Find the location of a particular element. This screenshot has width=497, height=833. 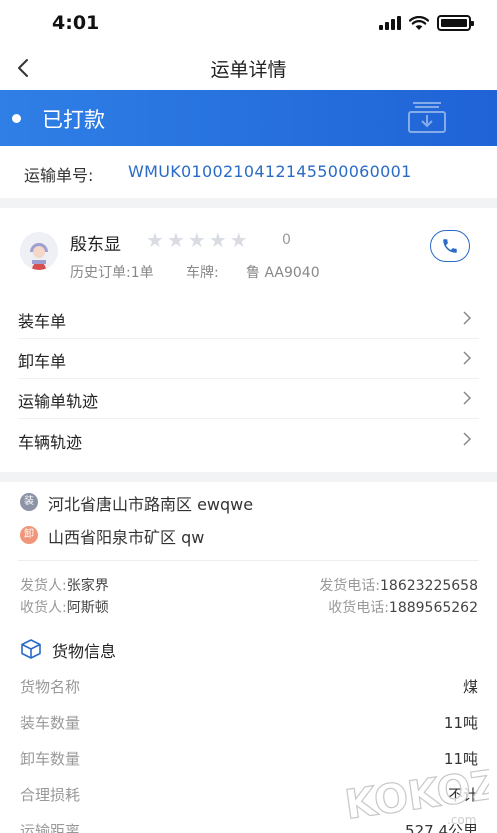

goods-info-header: 货物信息 is located at coordinates (248, 649).